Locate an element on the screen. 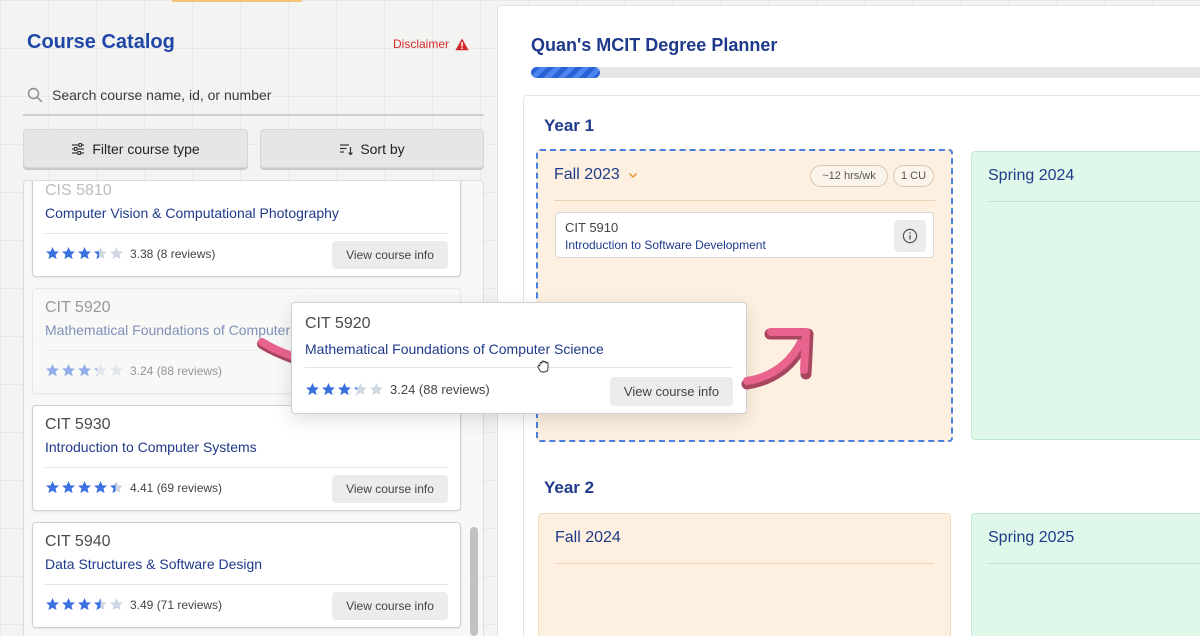 The width and height of the screenshot is (1200, 636). semester-title: Spring 2025 is located at coordinates (1031, 538).